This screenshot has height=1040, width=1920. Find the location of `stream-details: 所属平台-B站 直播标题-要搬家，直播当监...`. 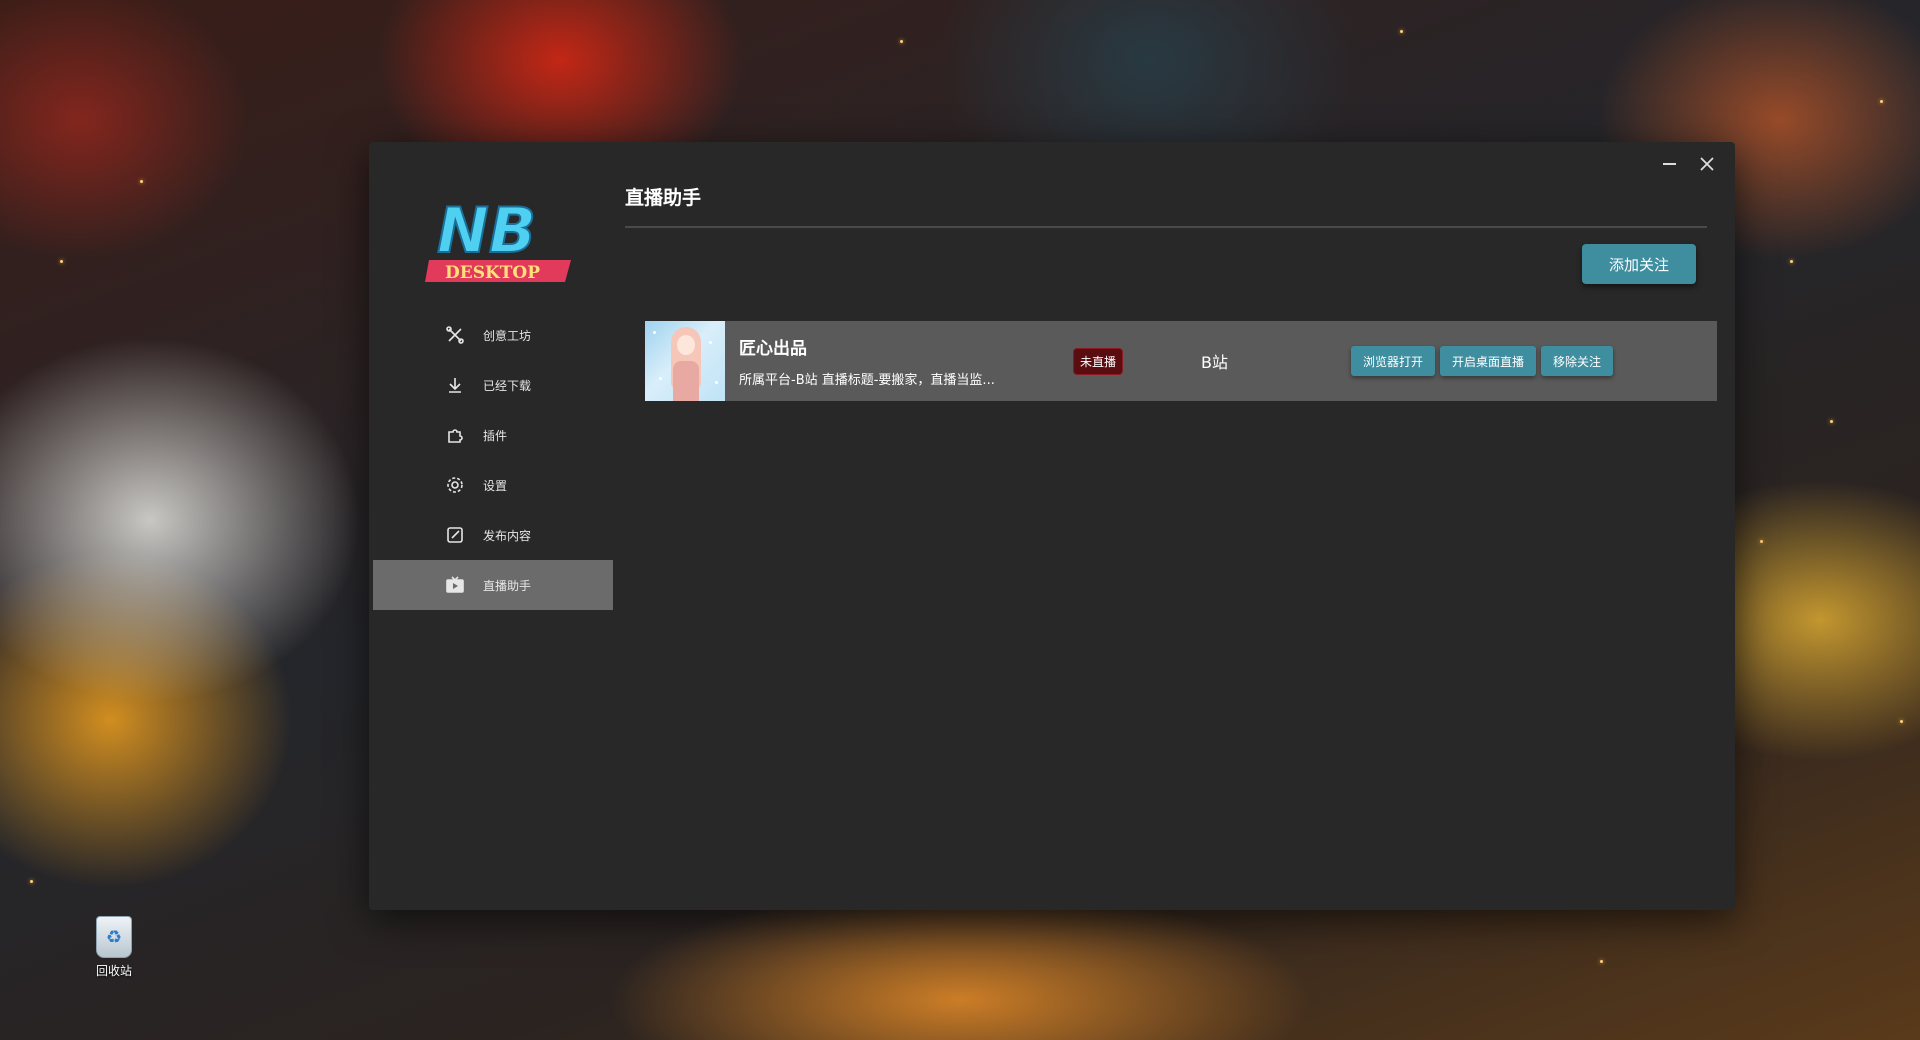

stream-details: 所属平台-B站 直播标题-要搬家，直播当监... is located at coordinates (867, 380).